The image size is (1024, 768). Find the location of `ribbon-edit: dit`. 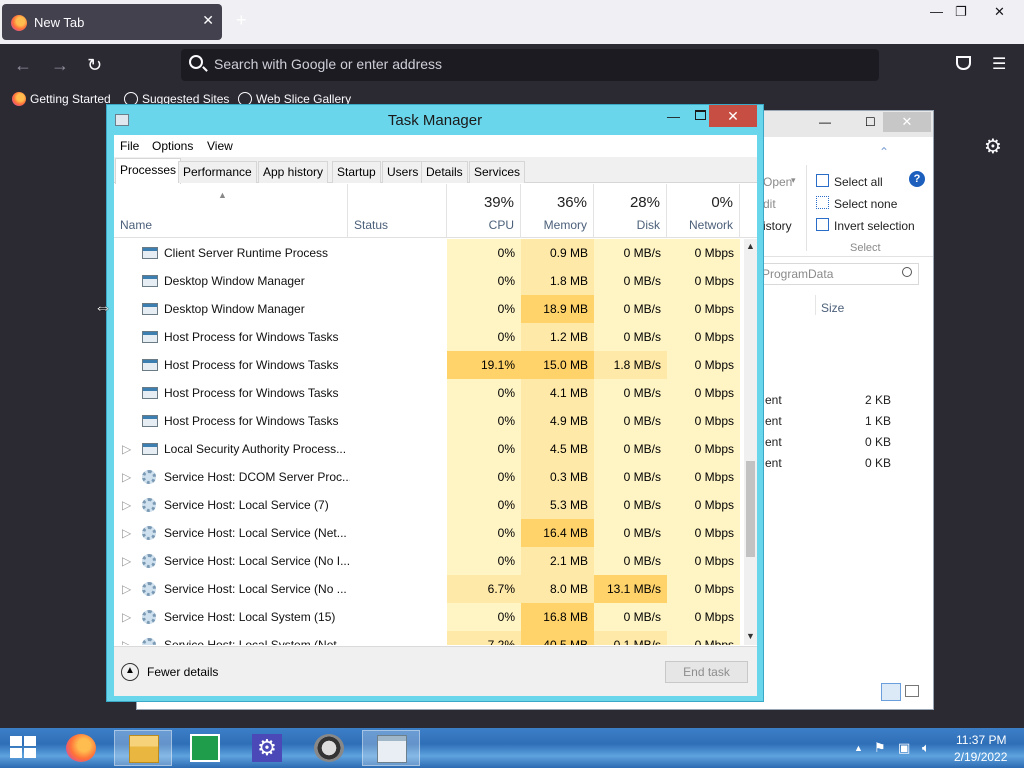

ribbon-edit: dit is located at coordinates (769, 204).